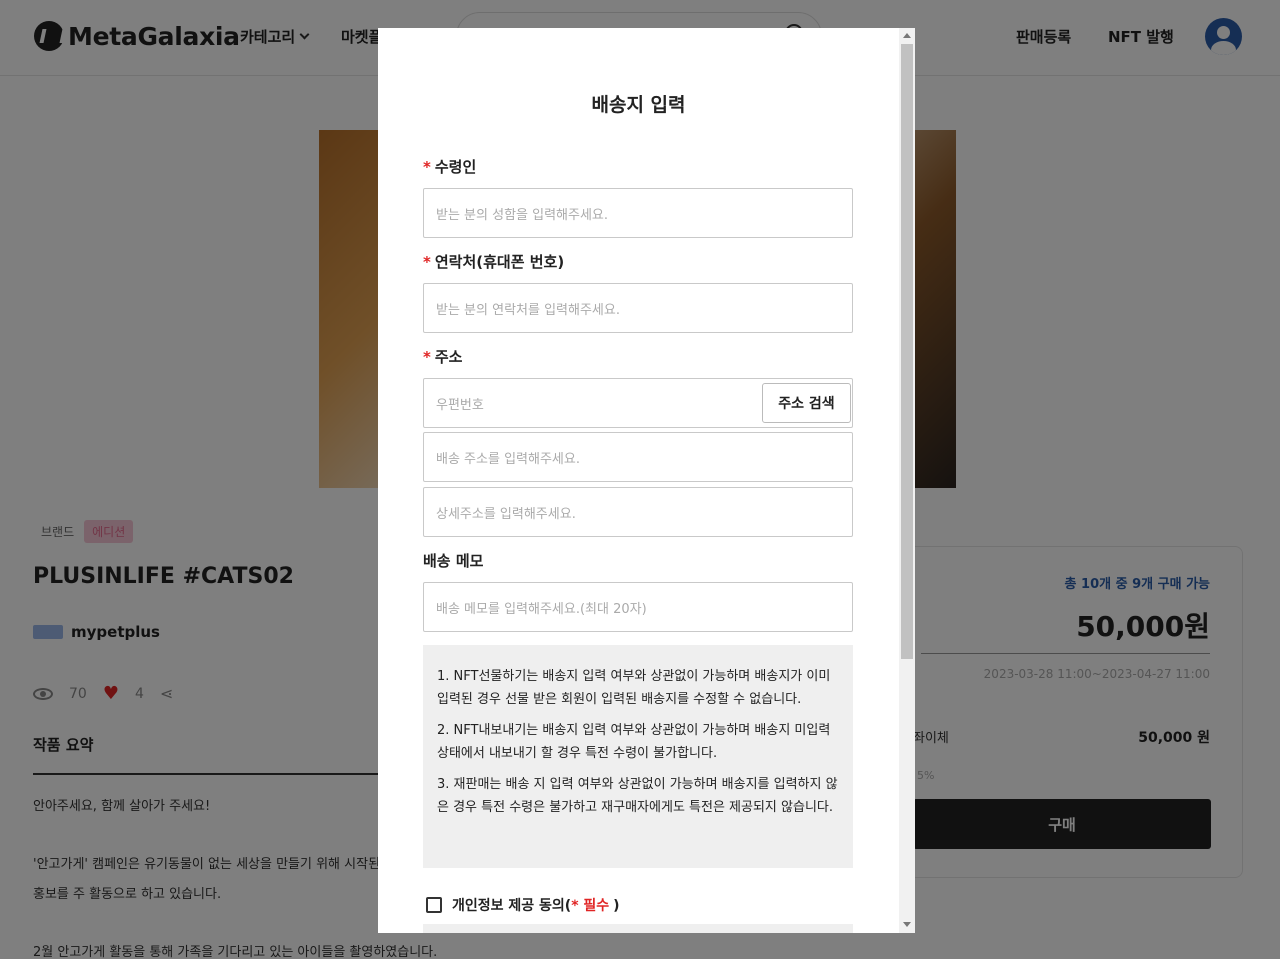 This screenshot has width=1280, height=959. Describe the element at coordinates (638, 105) in the screenshot. I see `modal-title: 배송지 입력` at that location.